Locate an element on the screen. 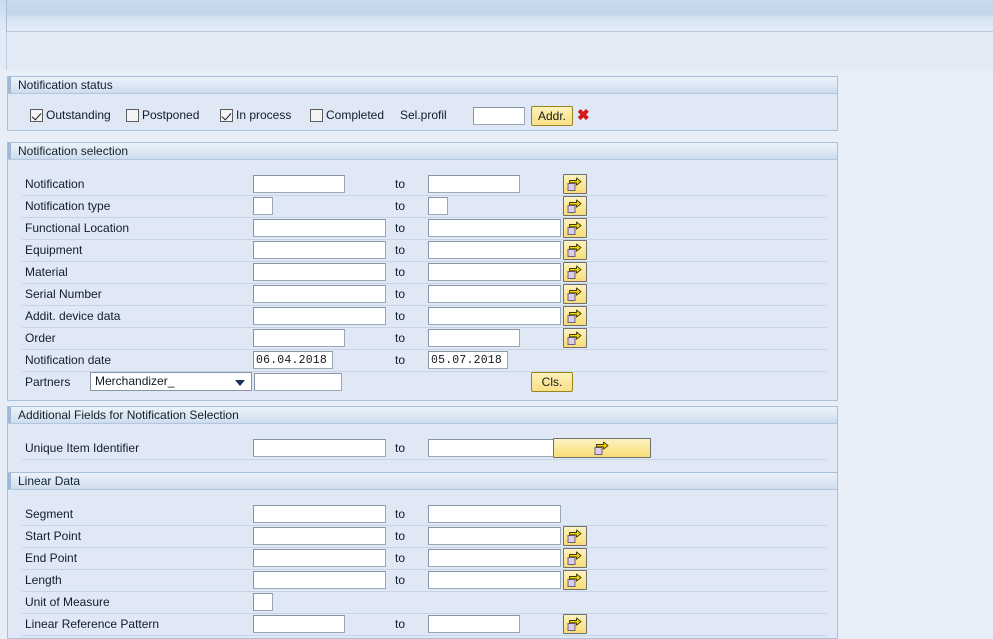 The image size is (993, 639). notification-selection-5-to-input is located at coordinates (494, 294).